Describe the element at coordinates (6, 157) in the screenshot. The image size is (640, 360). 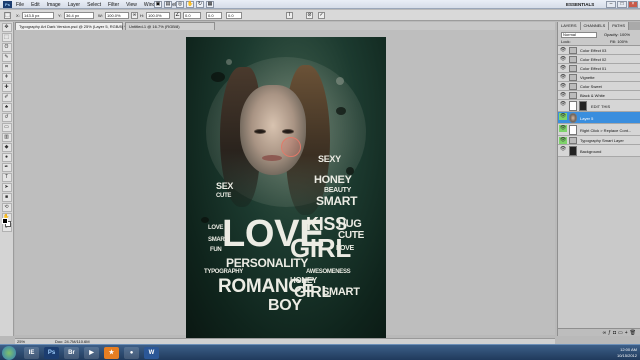
I see `dodge-tool-icon: ●` at that location.